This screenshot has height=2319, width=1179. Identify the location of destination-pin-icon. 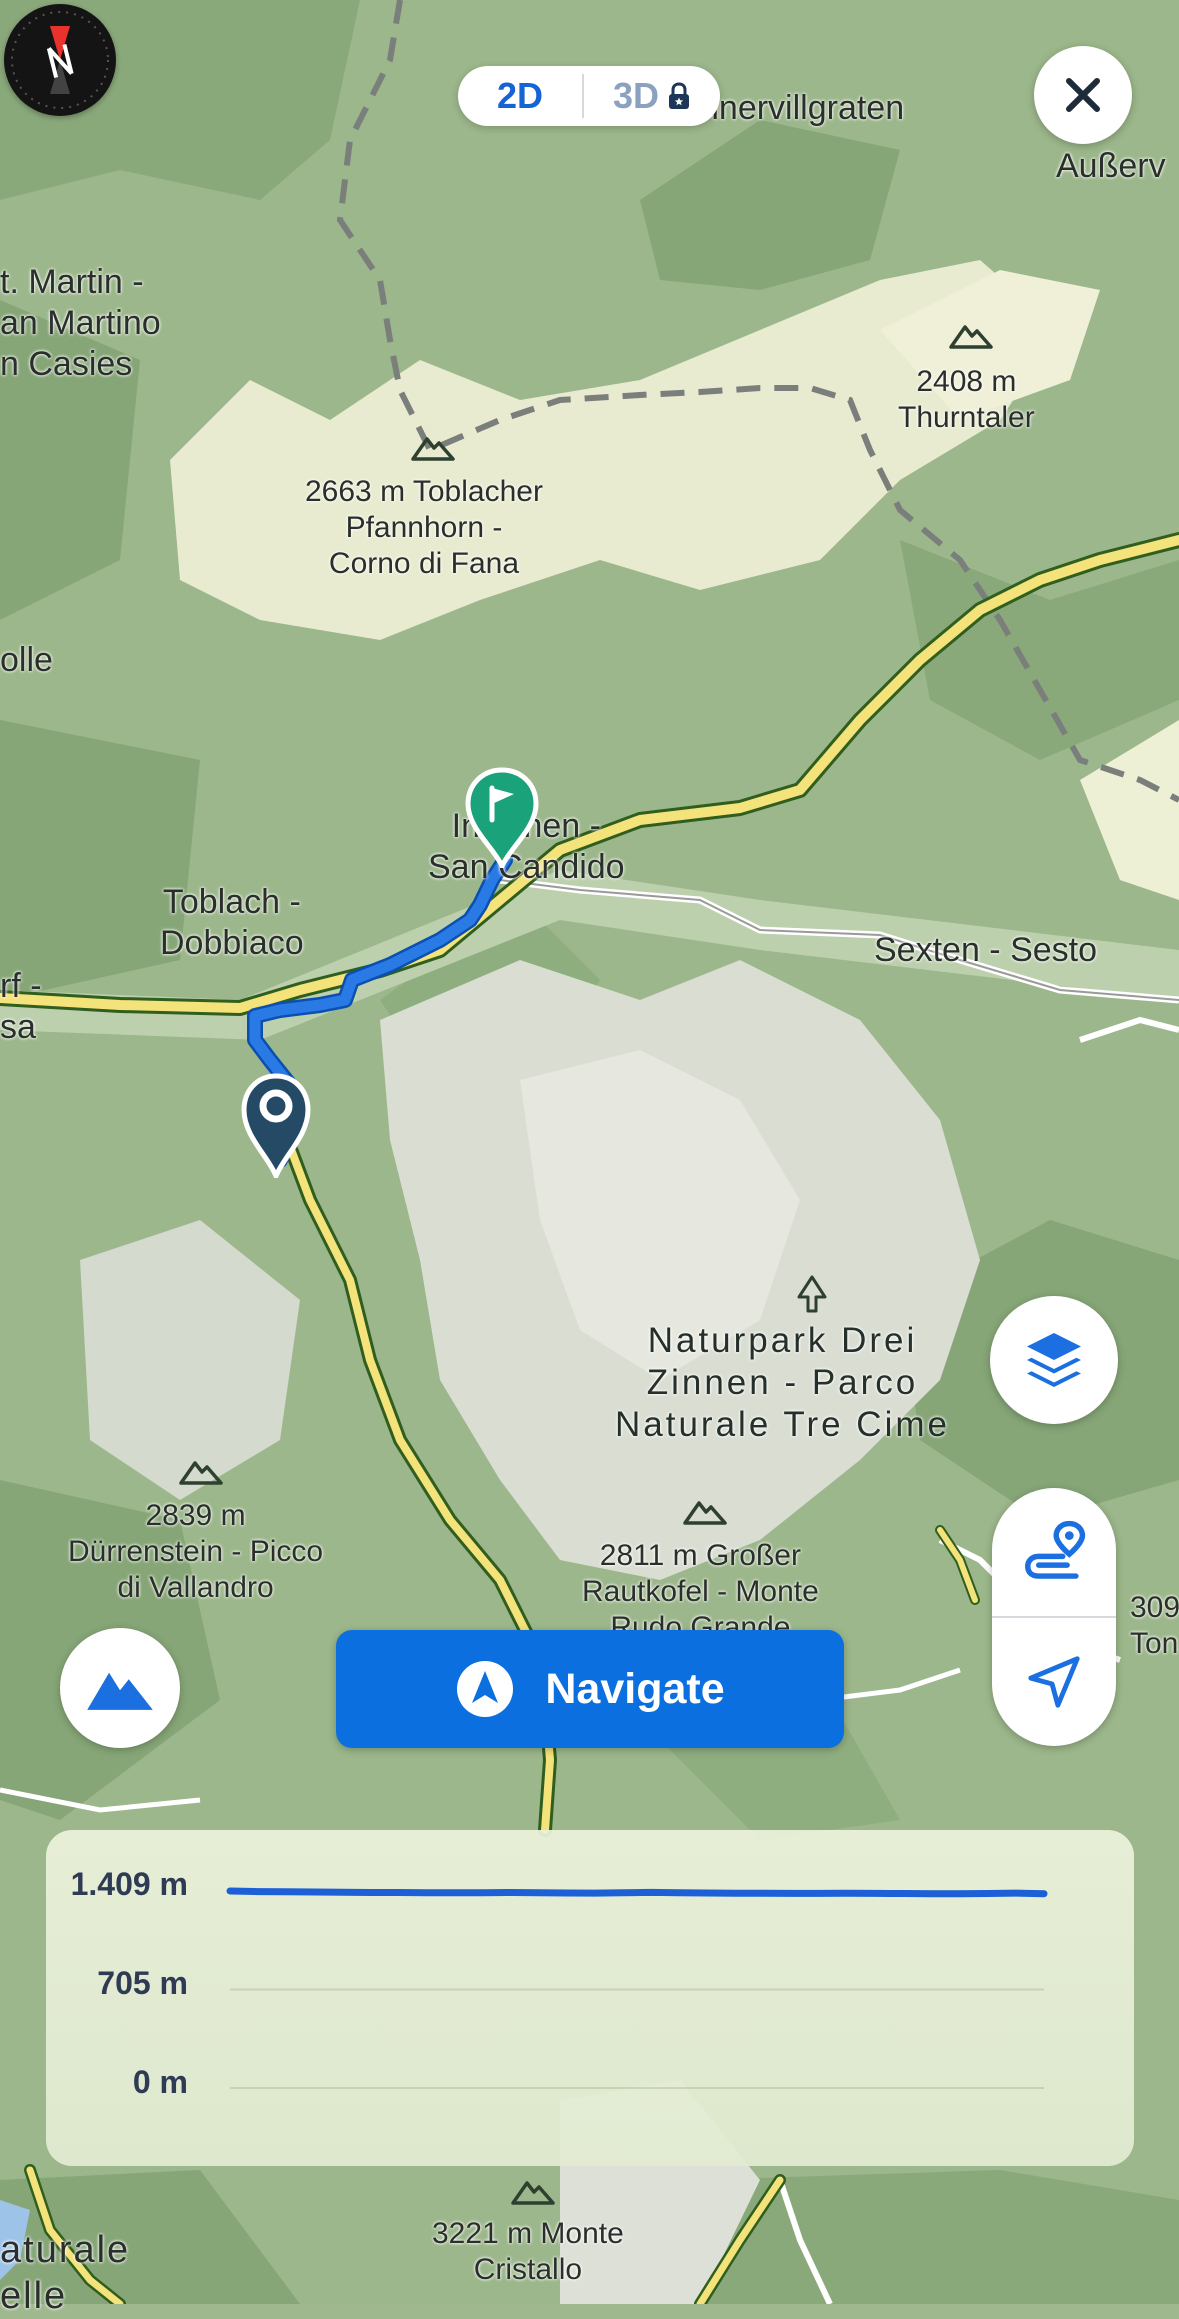
(502, 817).